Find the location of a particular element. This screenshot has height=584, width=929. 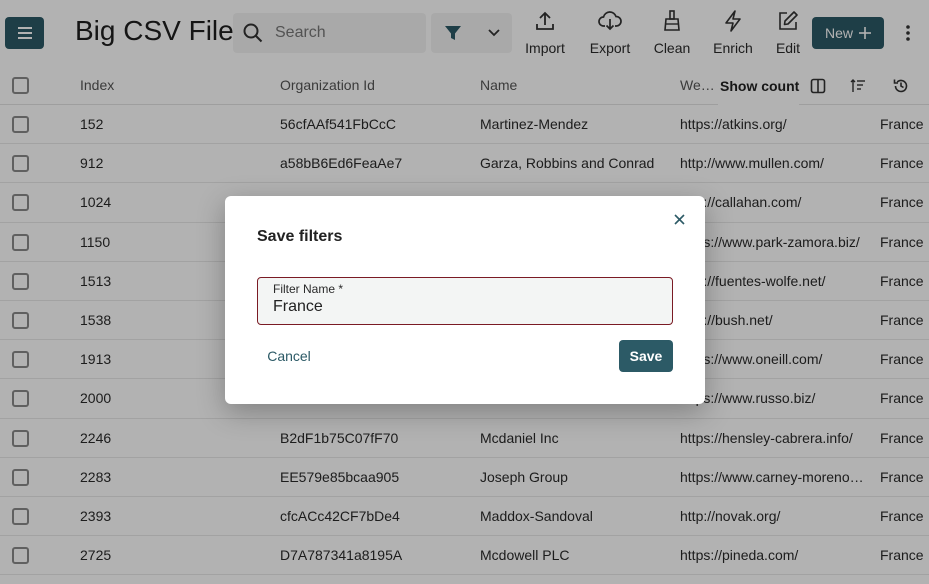

filter-name-label: Filter Name * is located at coordinates (308, 289).